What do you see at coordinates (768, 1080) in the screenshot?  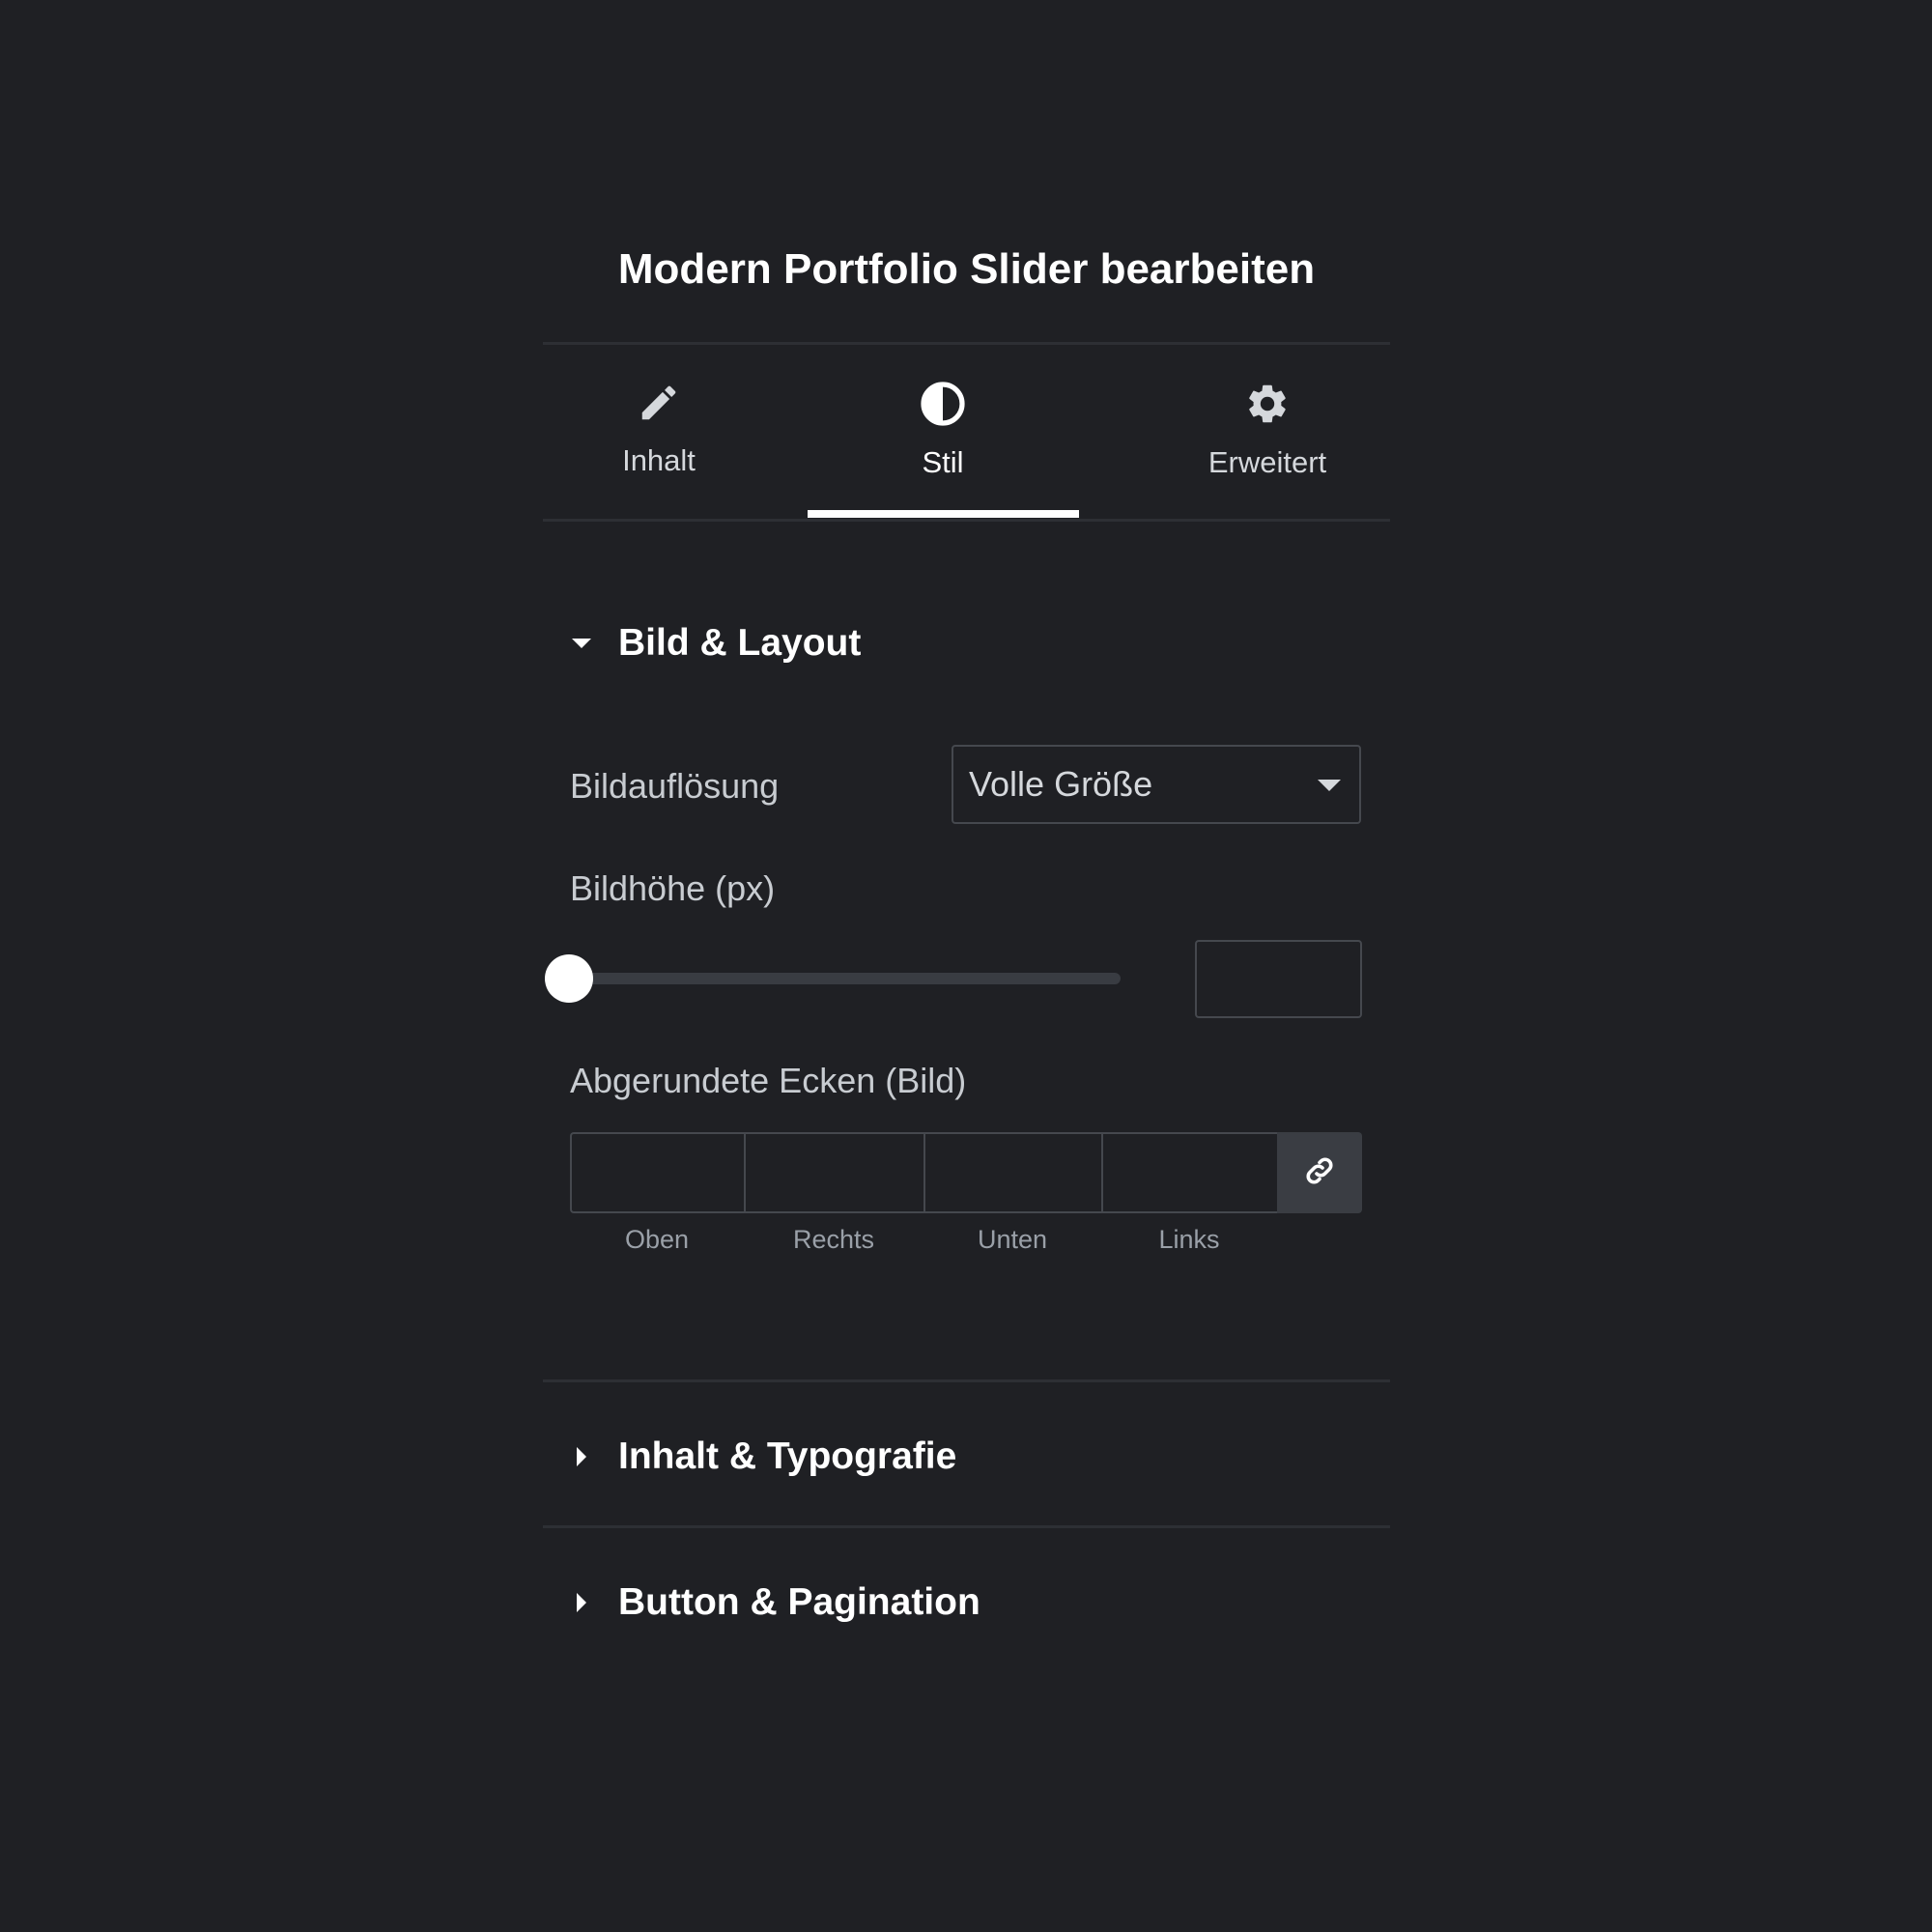 I see `radius-label: Abgerundete Ecken (Bild)` at bounding box center [768, 1080].